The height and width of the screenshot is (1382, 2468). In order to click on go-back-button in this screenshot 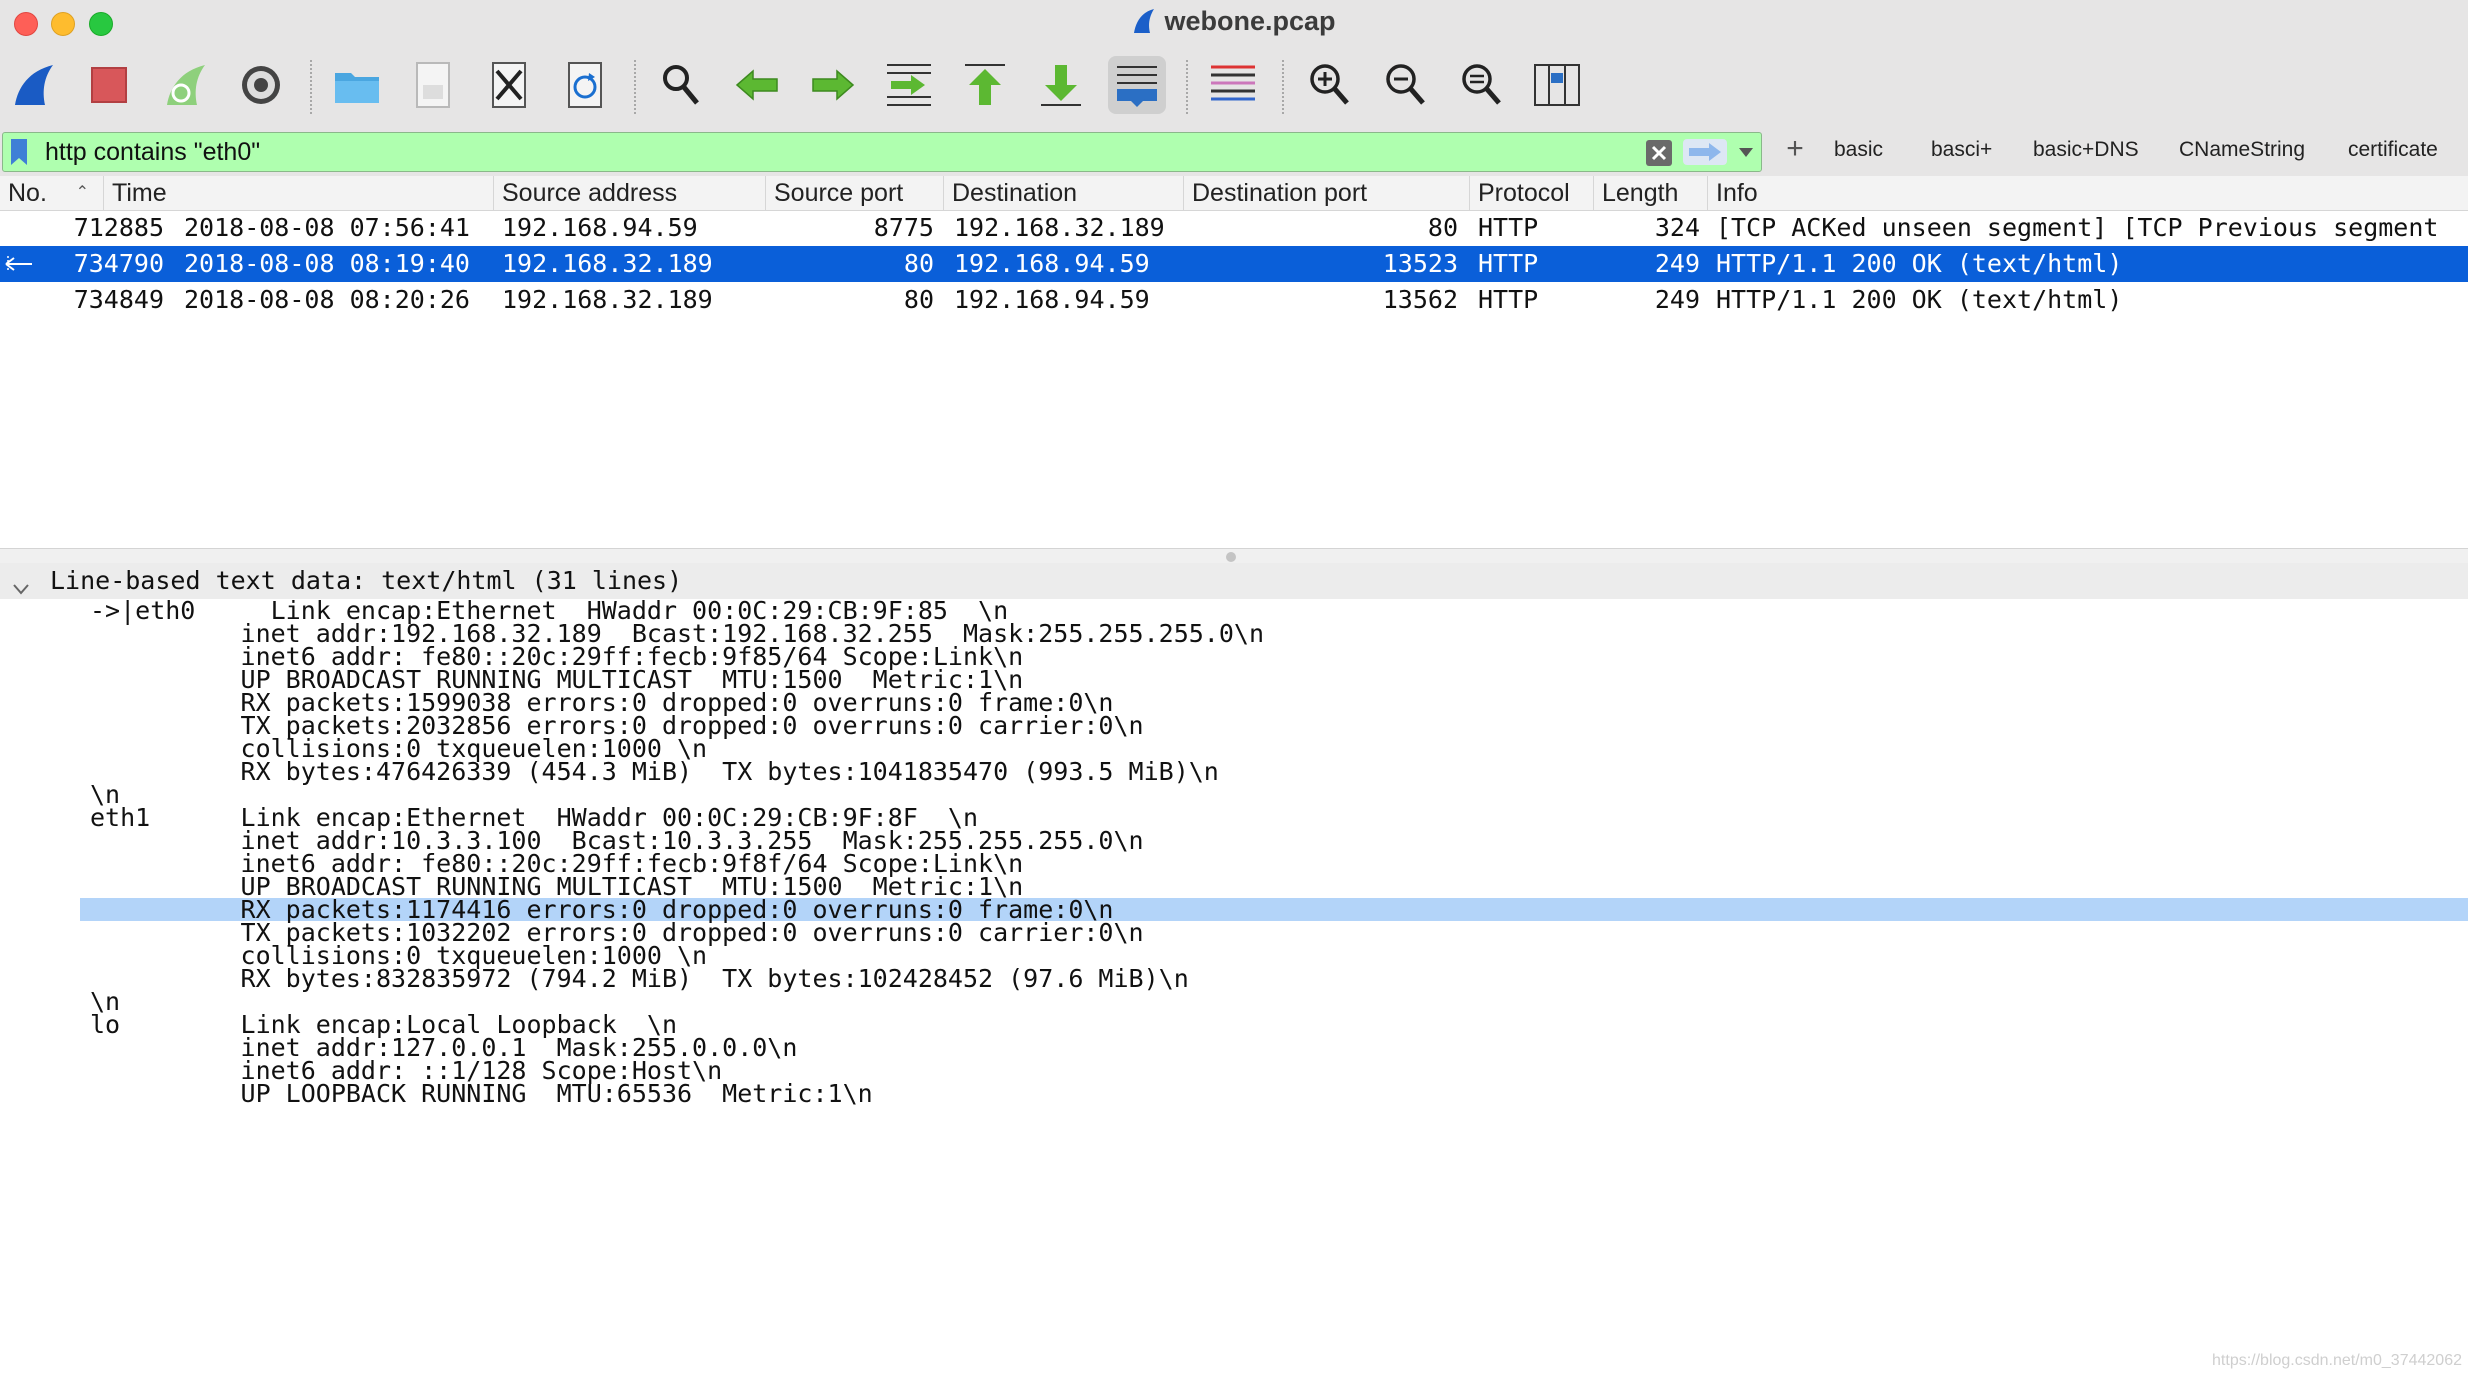, I will do `click(757, 85)`.